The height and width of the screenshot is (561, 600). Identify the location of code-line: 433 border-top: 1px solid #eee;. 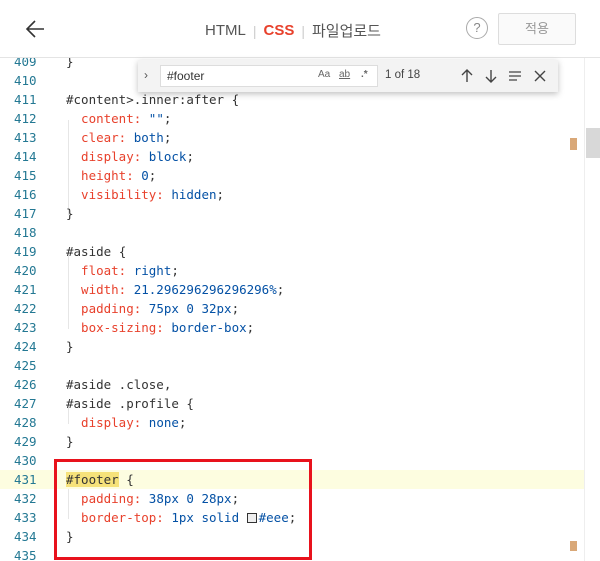
(292, 517).